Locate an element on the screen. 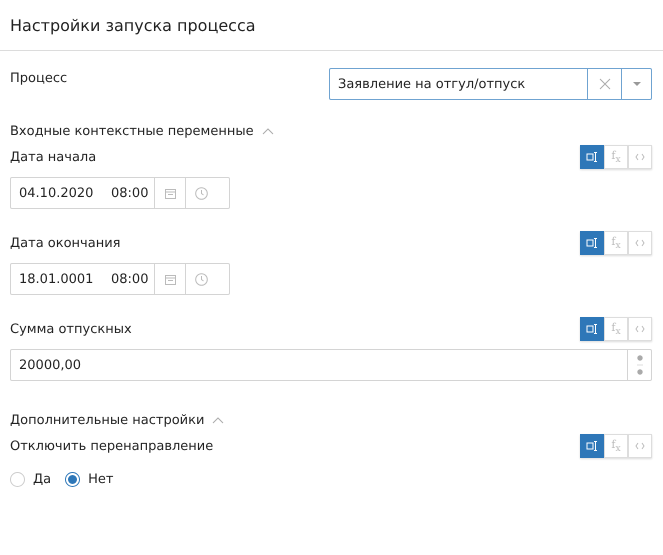 The image size is (663, 555). process-select: Заявление на отгул/отпуск is located at coordinates (490, 84).